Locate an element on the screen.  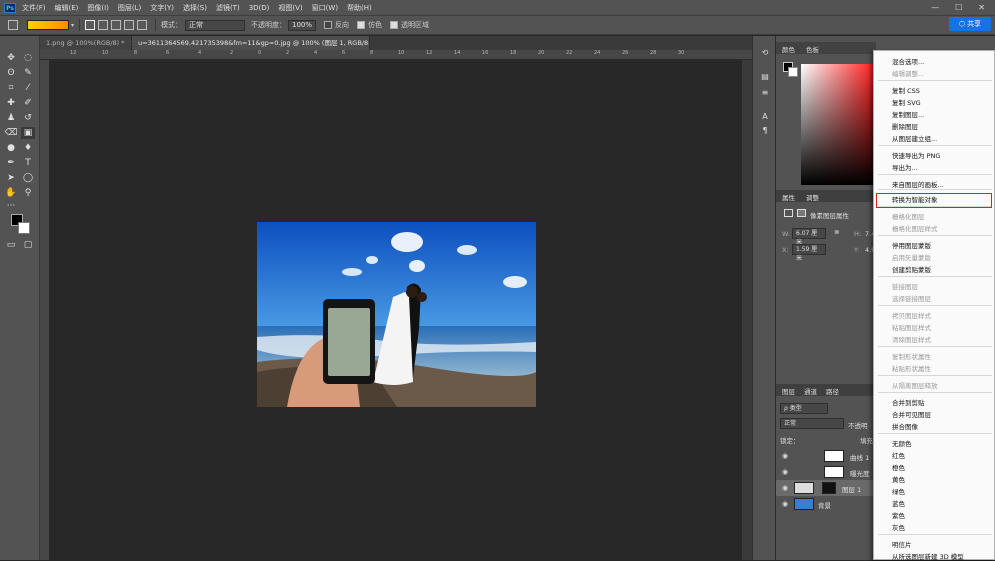
menu-type: 文字(Y) is located at coordinates (162, 8).